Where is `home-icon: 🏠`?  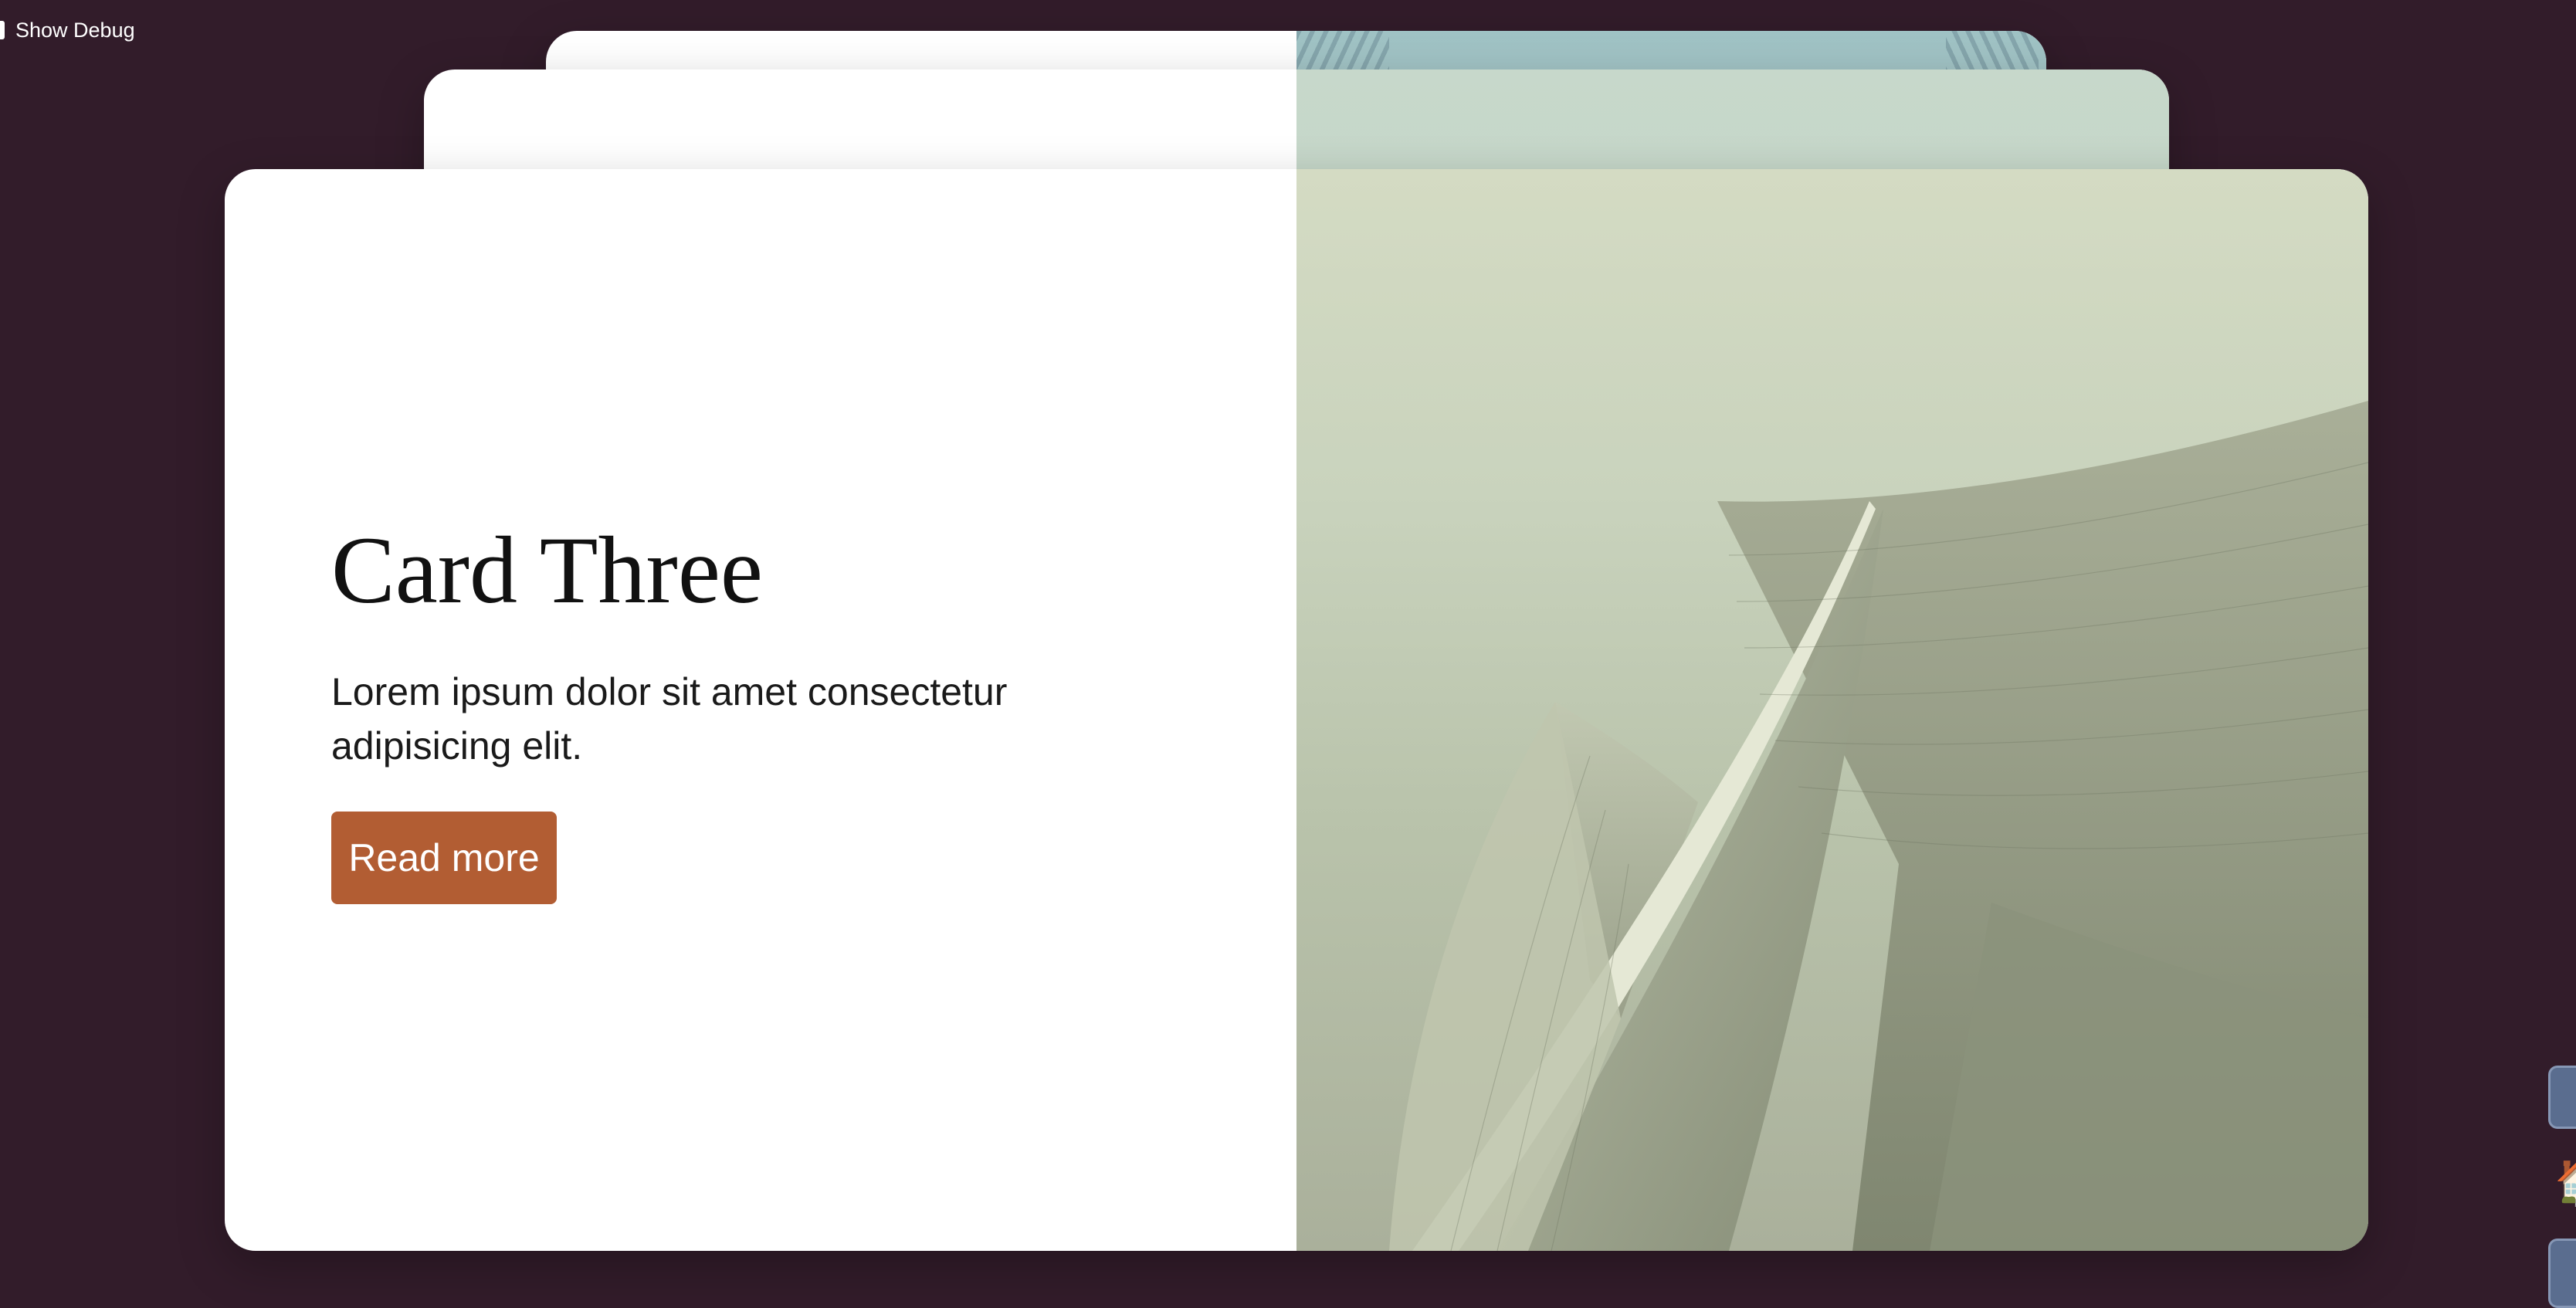 home-icon: 🏠 is located at coordinates (2565, 1181).